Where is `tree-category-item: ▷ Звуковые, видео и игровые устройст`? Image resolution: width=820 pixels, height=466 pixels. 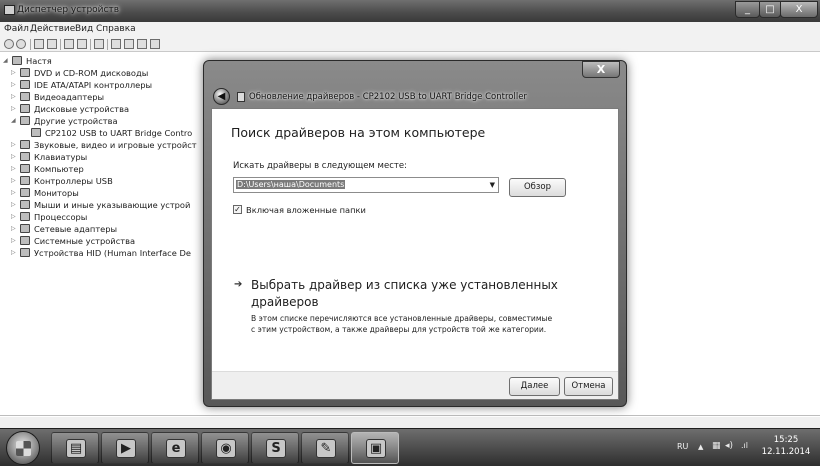 tree-category-item: ▷ Звуковые, видео и игровые устройст is located at coordinates (105, 145).